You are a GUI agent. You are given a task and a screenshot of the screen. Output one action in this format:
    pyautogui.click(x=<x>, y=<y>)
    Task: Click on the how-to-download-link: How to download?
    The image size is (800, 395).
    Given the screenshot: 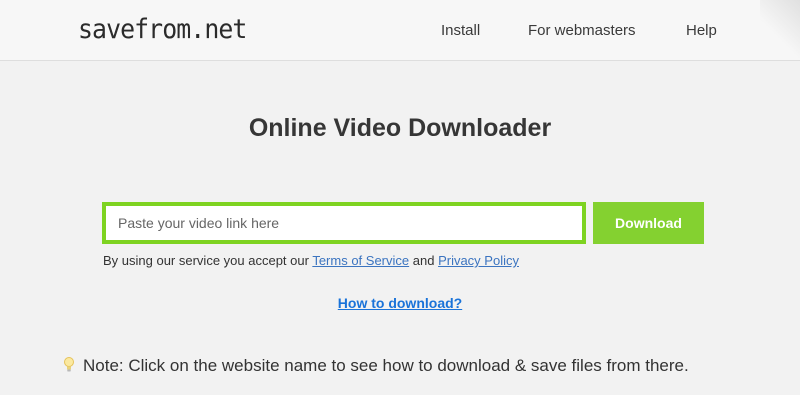 What is the action you would take?
    pyautogui.click(x=400, y=303)
    